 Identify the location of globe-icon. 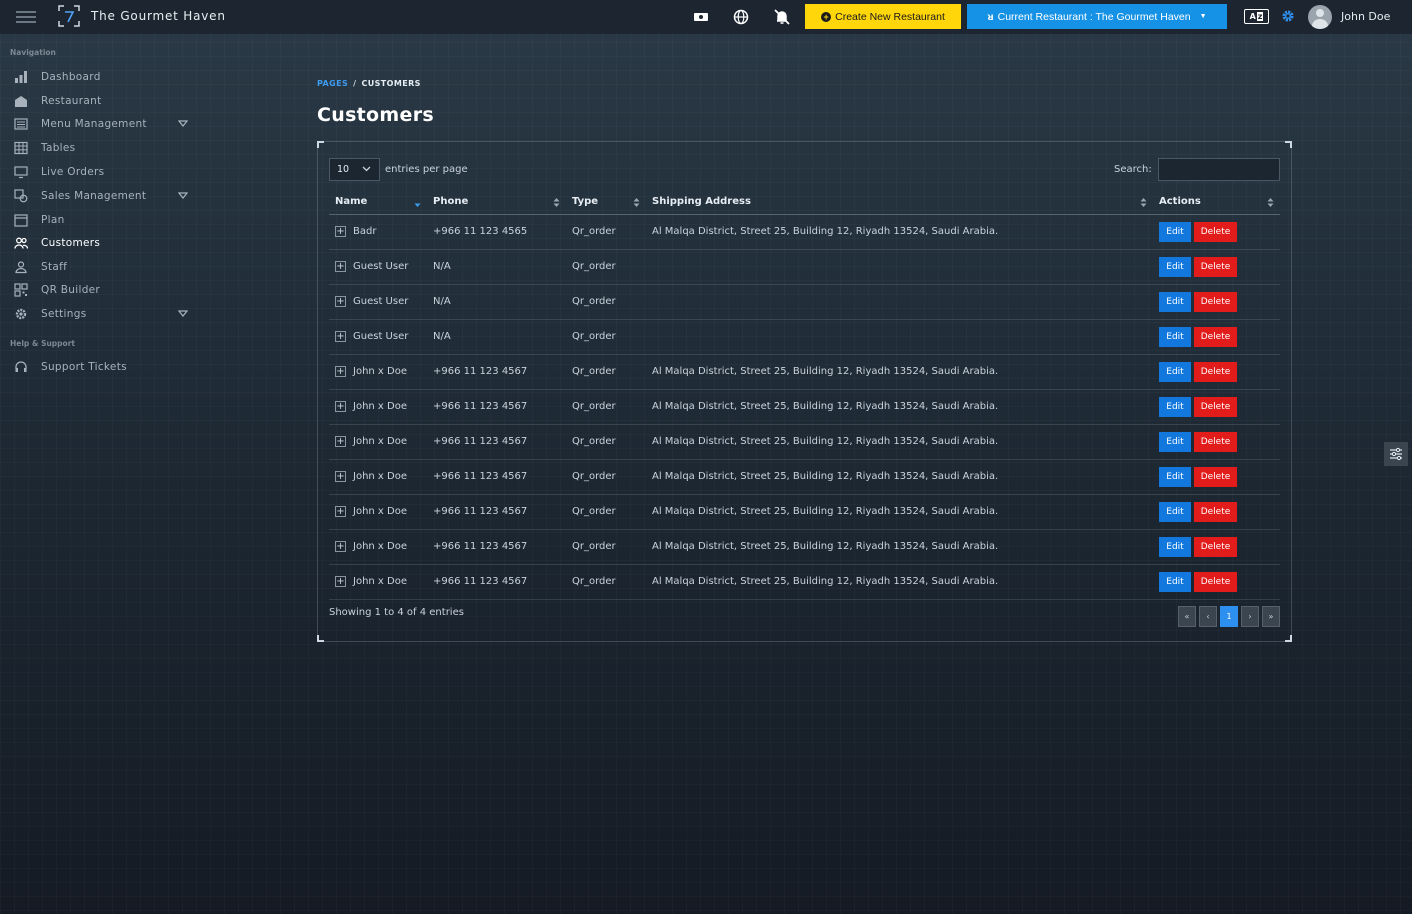
(741, 17).